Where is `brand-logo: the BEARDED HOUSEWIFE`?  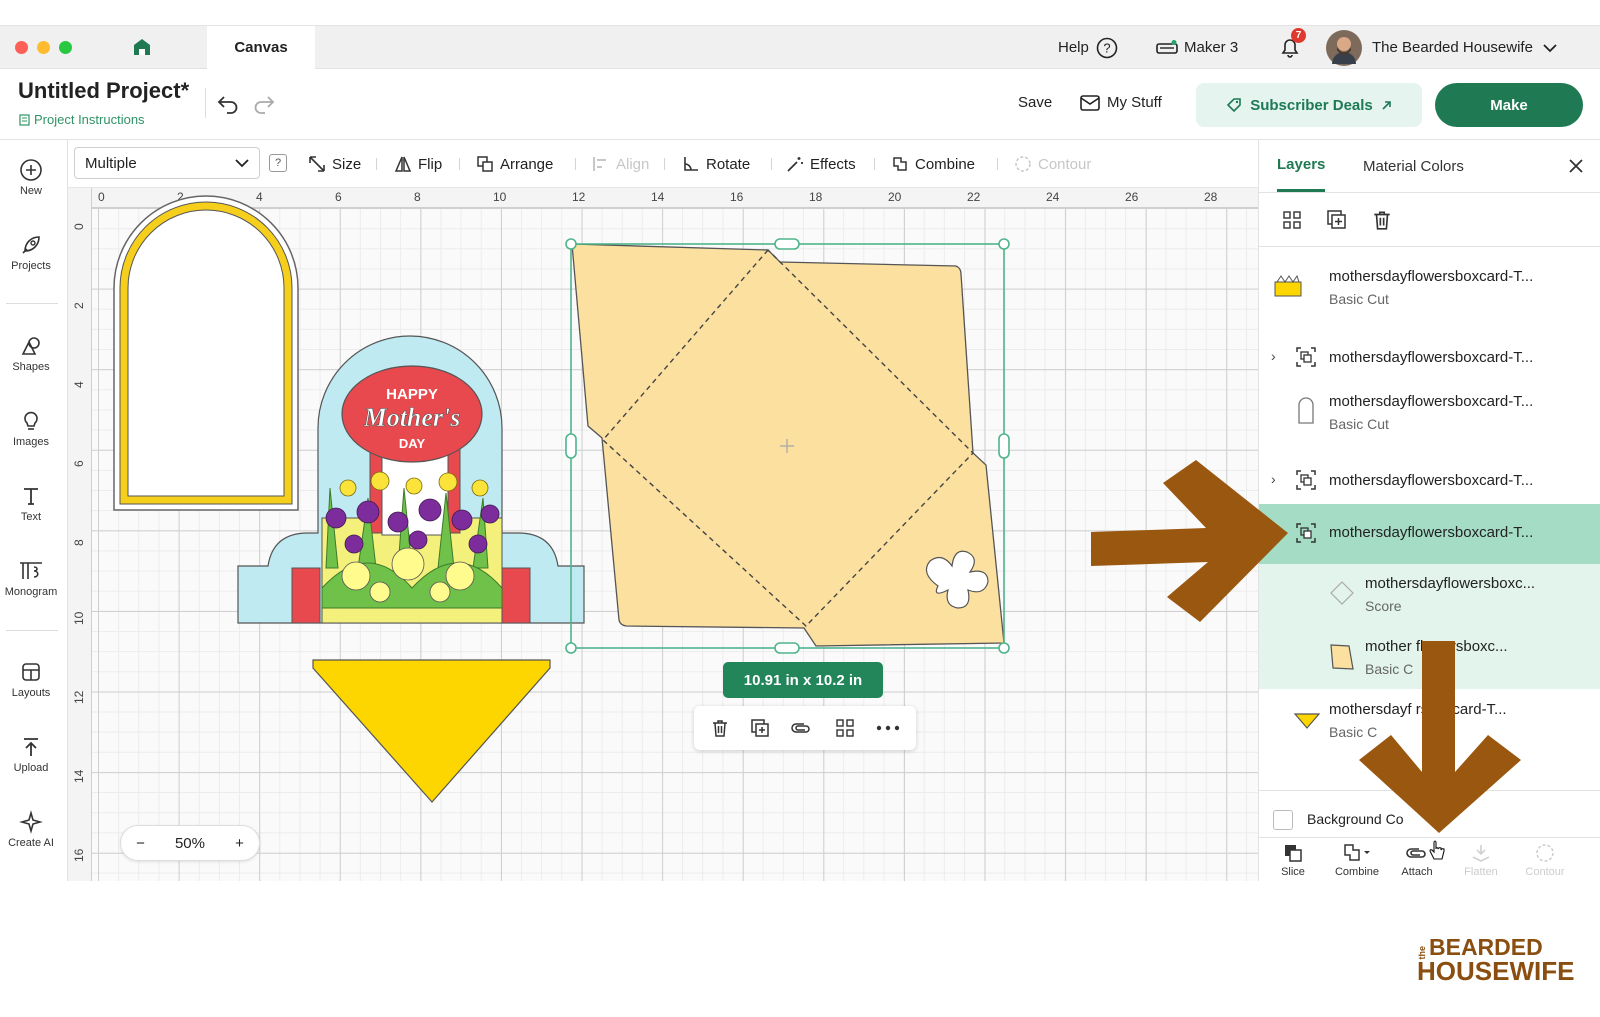 brand-logo: the BEARDED HOUSEWIFE is located at coordinates (1496, 960).